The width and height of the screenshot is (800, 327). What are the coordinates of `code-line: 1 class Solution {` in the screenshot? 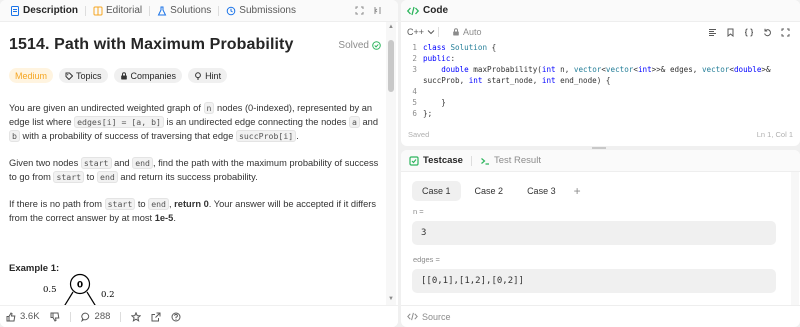 It's located at (600, 47).